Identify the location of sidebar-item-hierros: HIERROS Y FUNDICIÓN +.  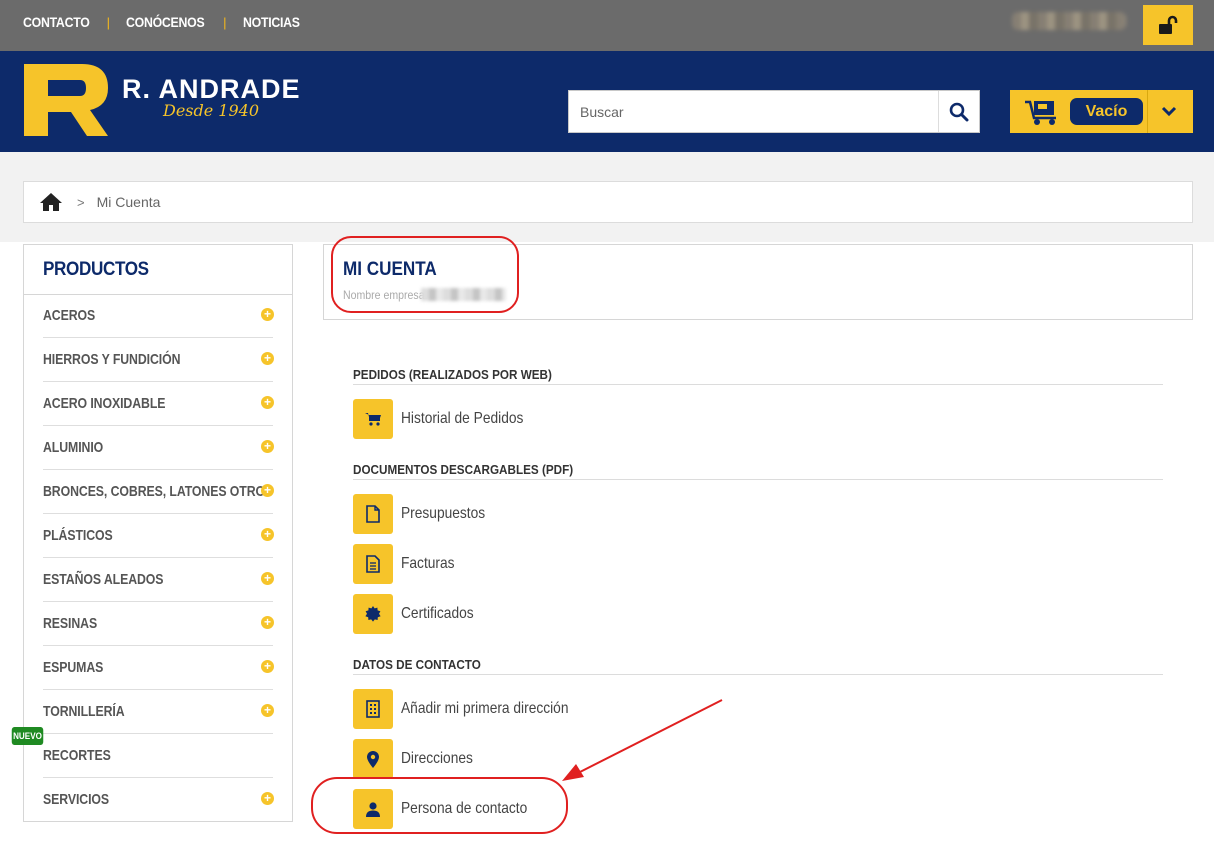
(158, 360).